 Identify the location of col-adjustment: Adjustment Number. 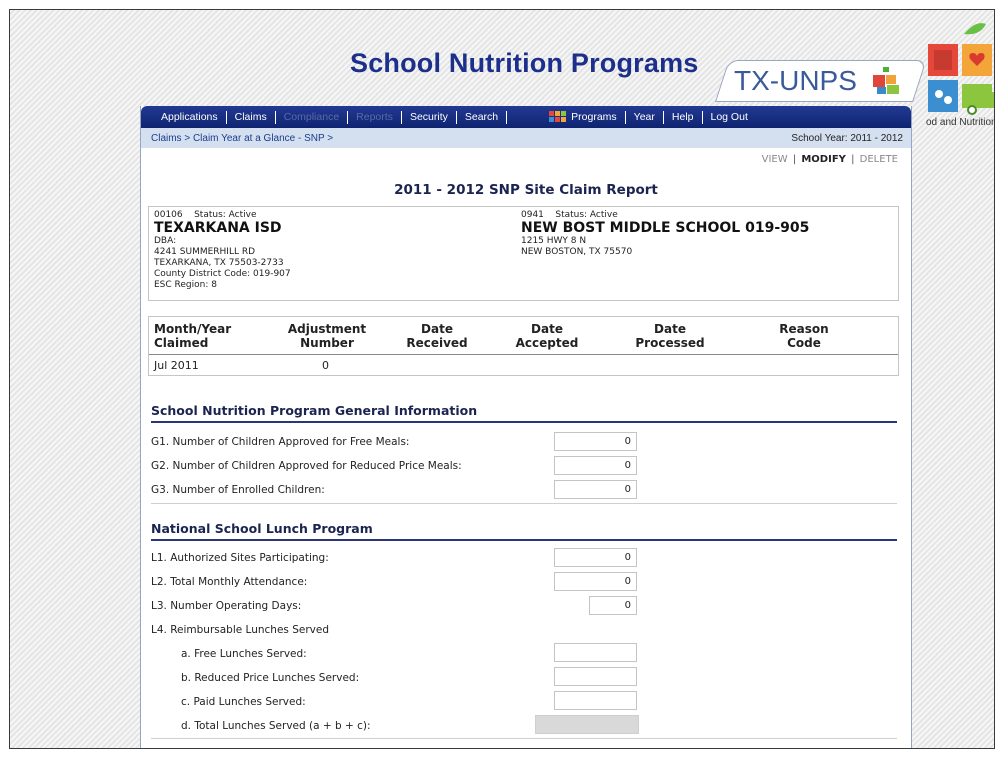
(327, 336).